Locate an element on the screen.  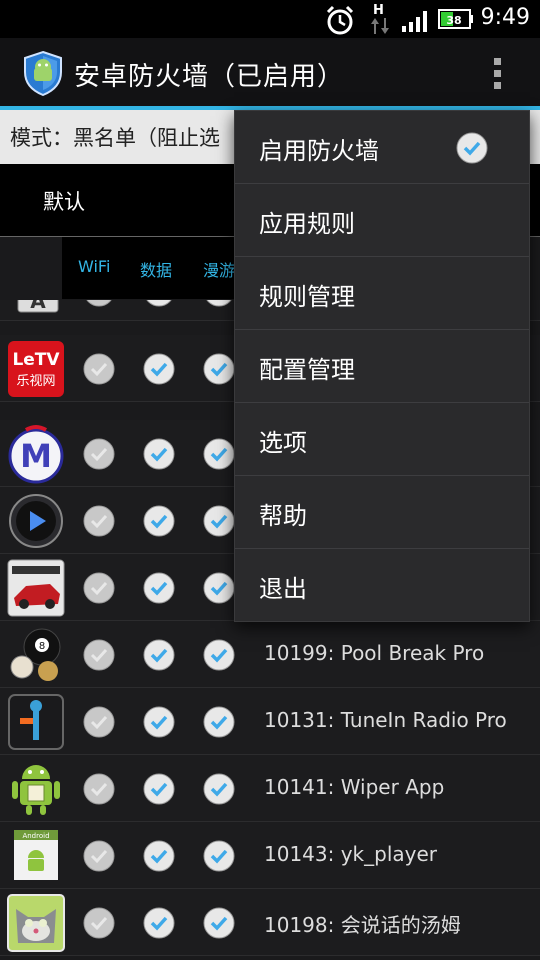
checked-icon is located at coordinates (472, 148).